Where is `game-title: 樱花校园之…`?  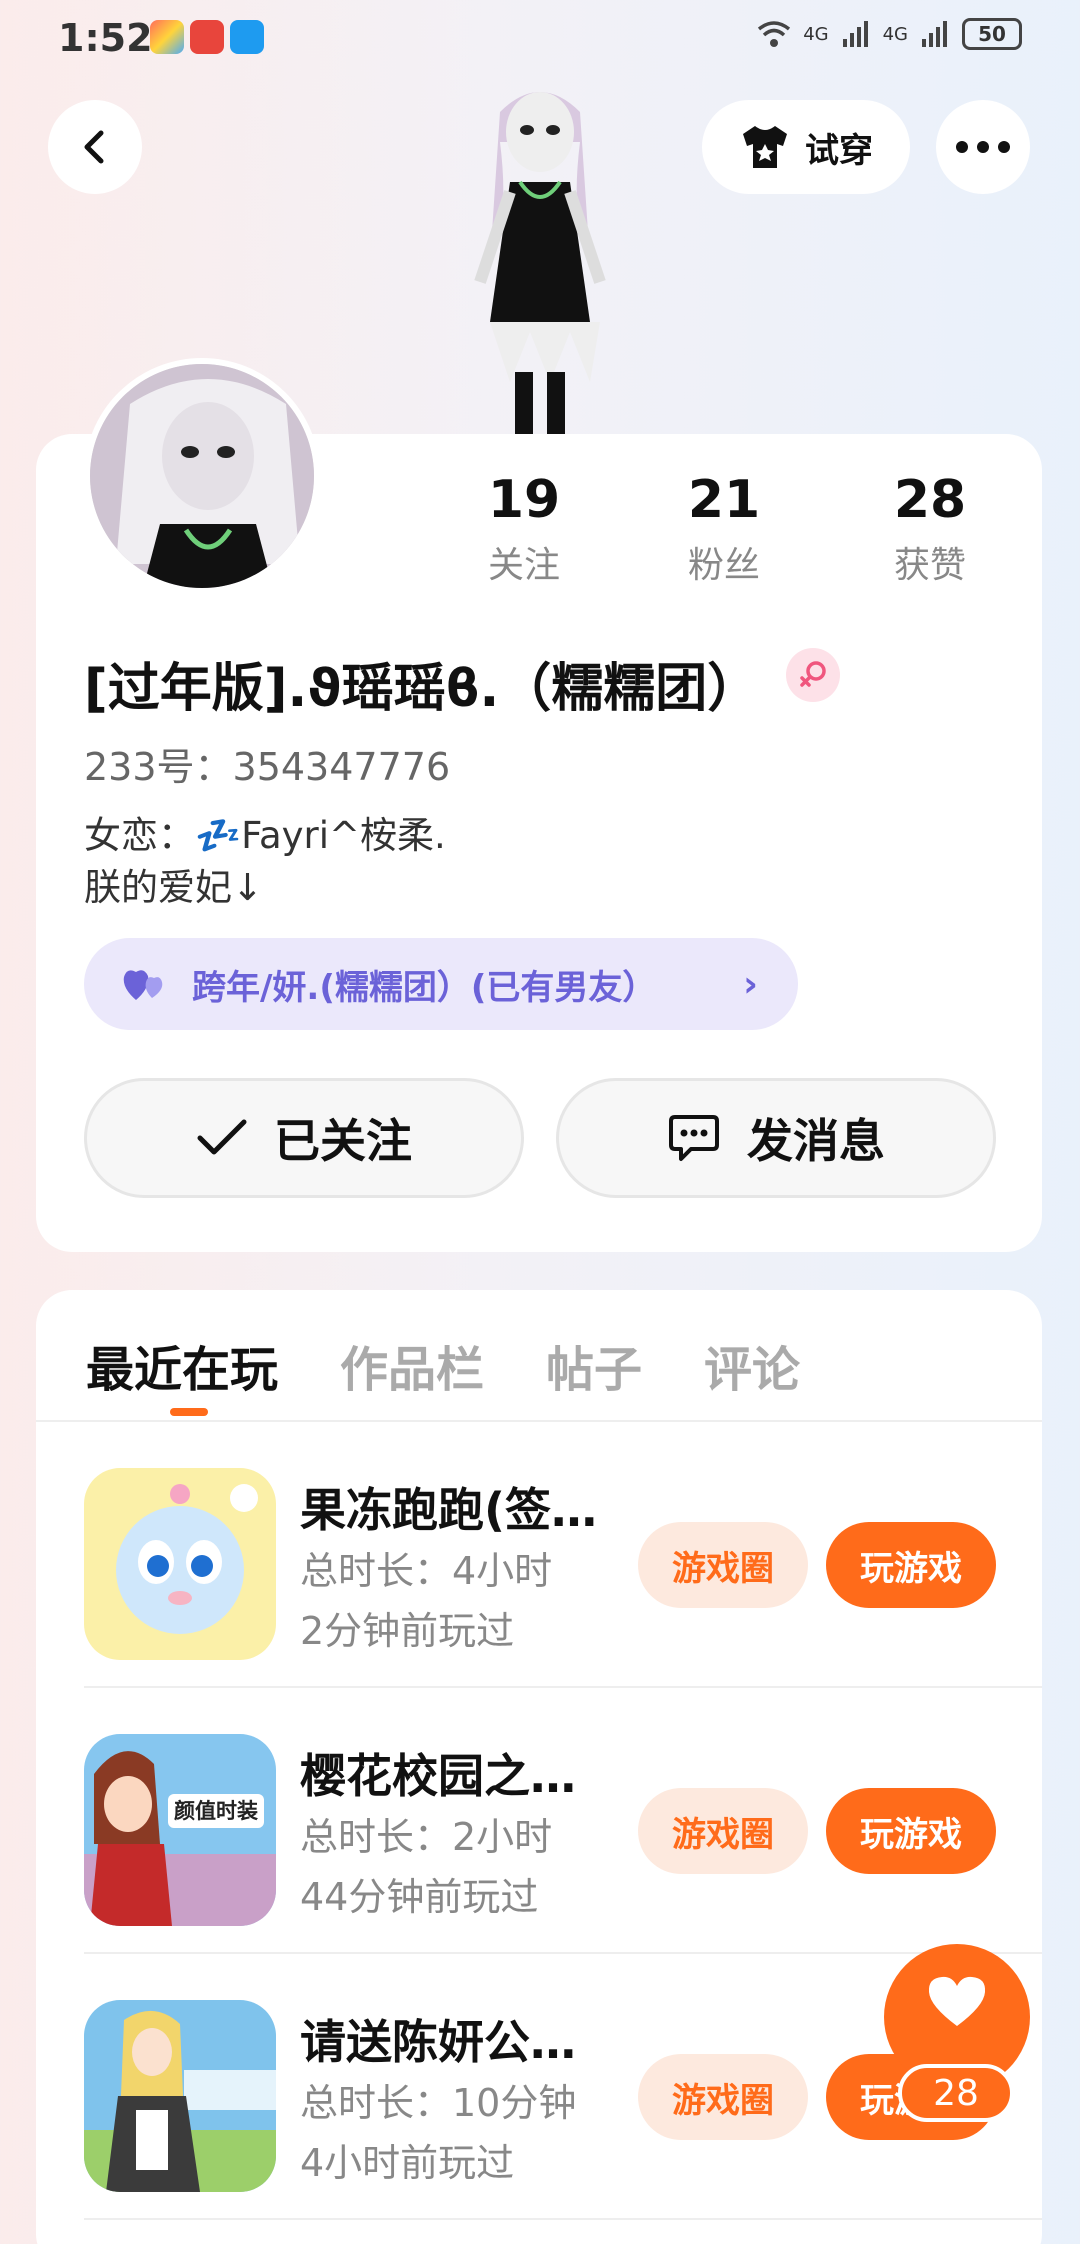
game-title: 樱花校园之… is located at coordinates (438, 1776).